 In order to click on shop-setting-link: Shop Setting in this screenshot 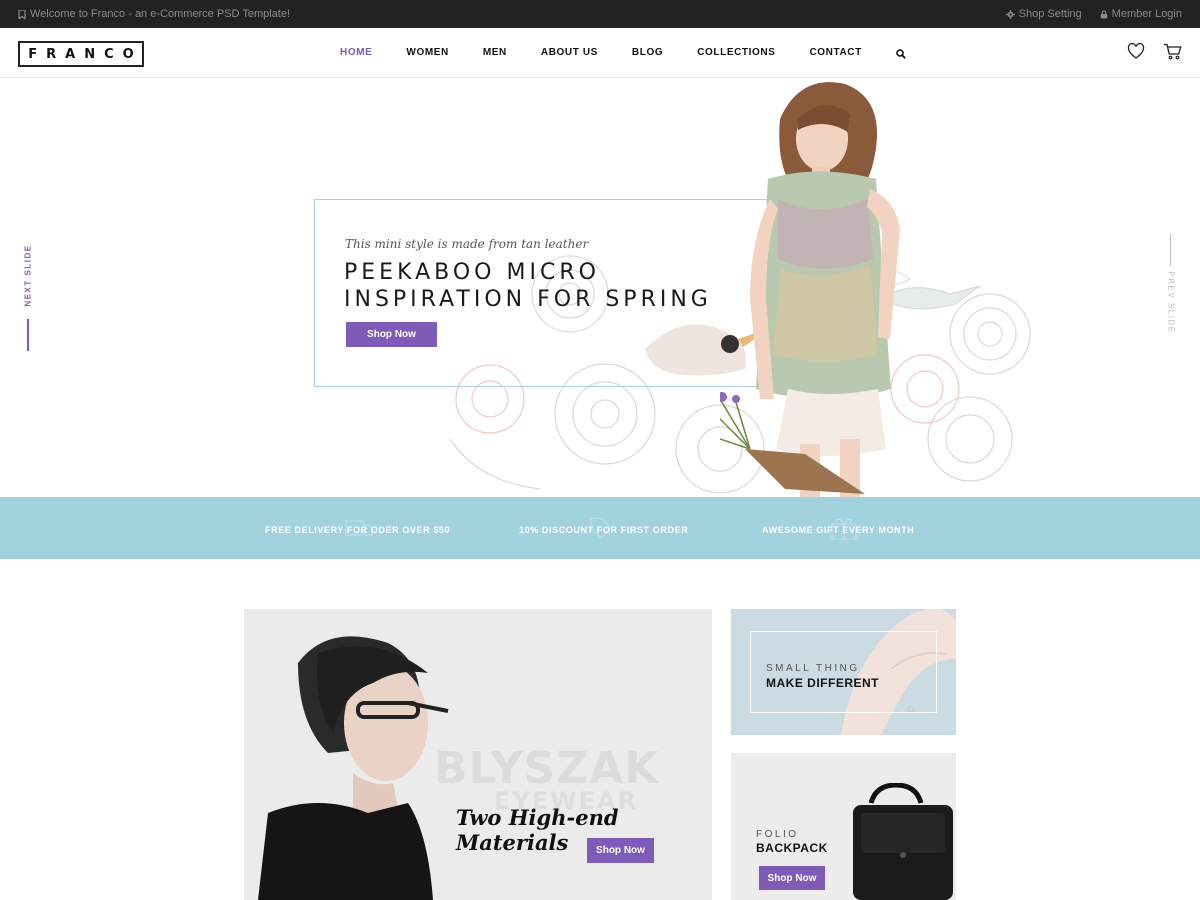, I will do `click(1043, 14)`.